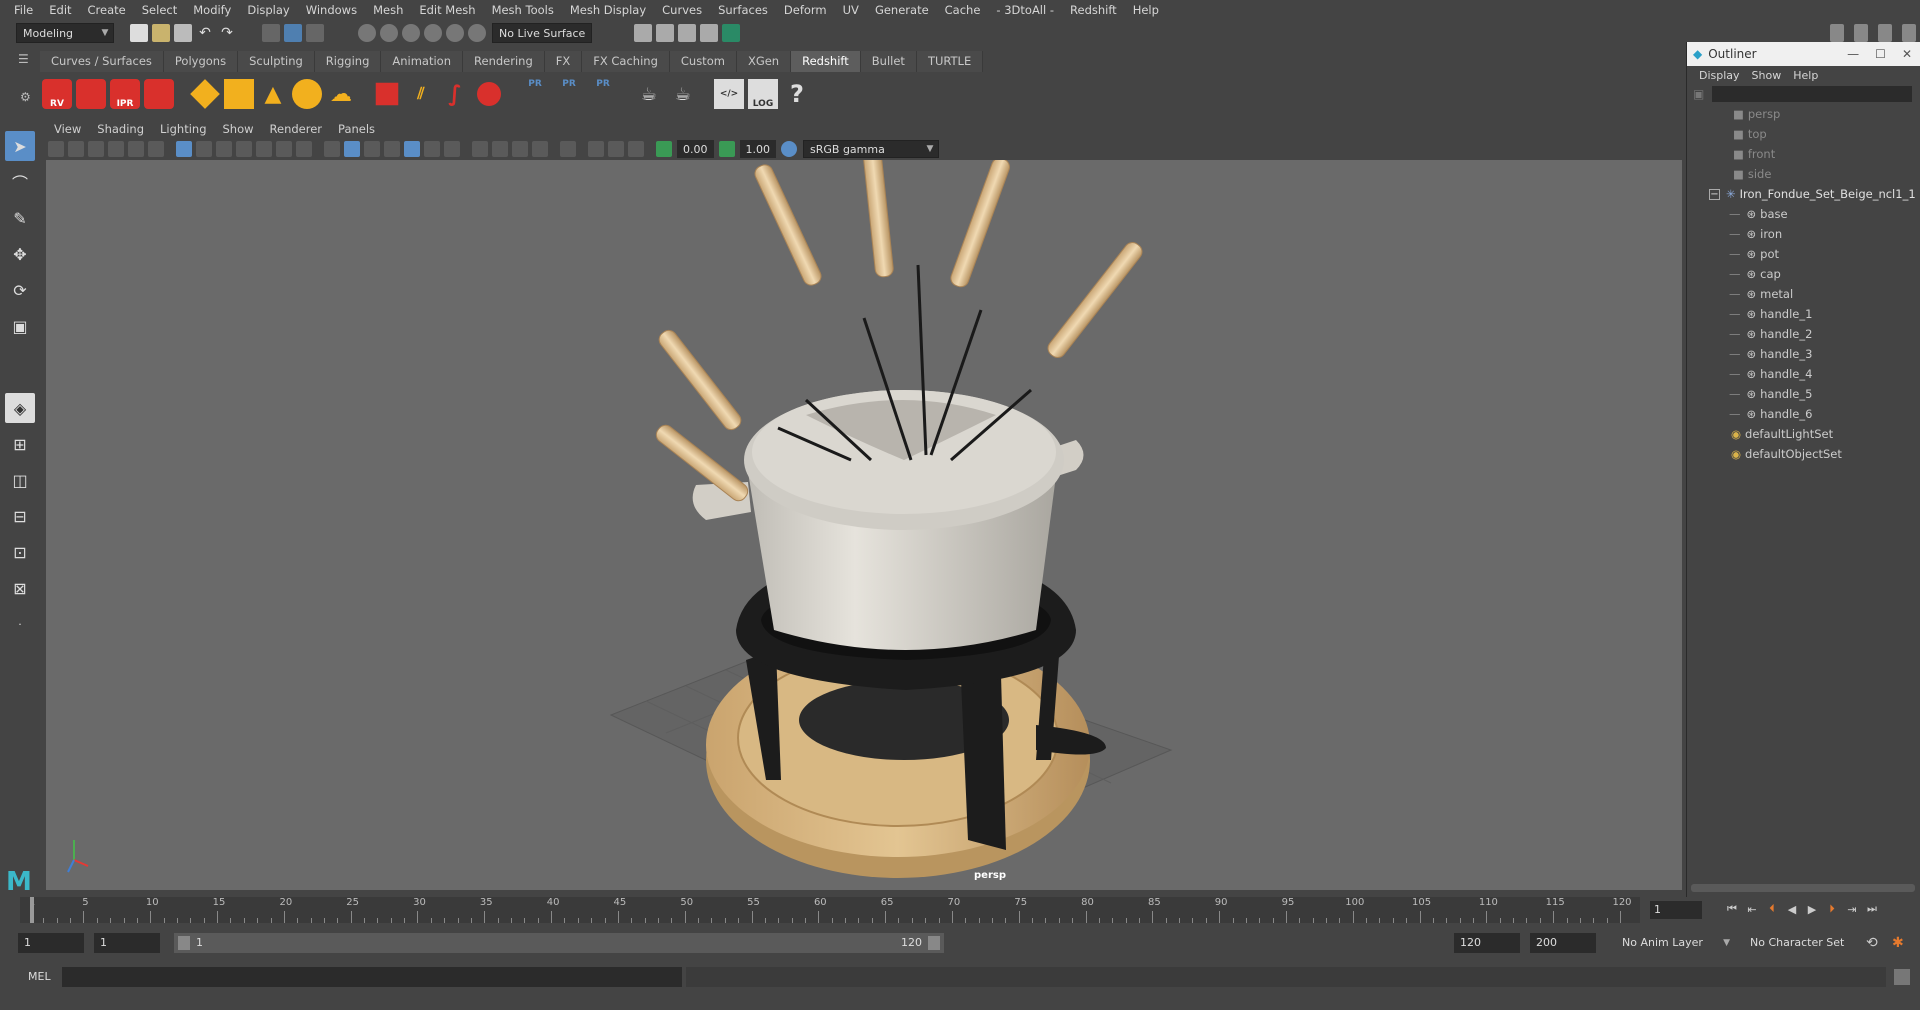  I want to click on outliner-item-persp: ■ persp, so click(1756, 114).